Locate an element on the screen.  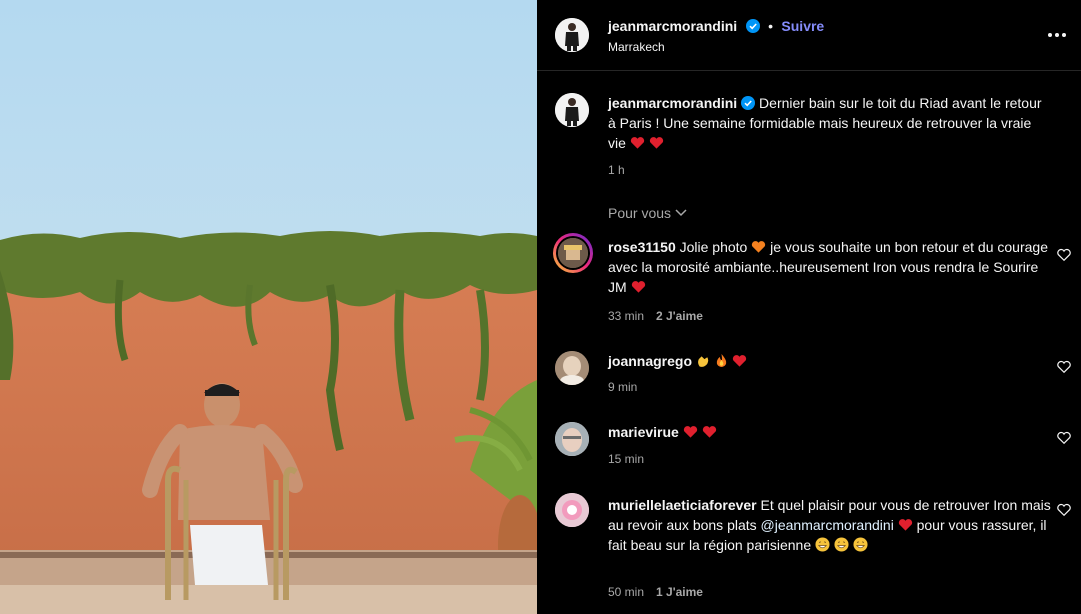
comment-meta: 33 min 2 J'aime is located at coordinates (655, 316).